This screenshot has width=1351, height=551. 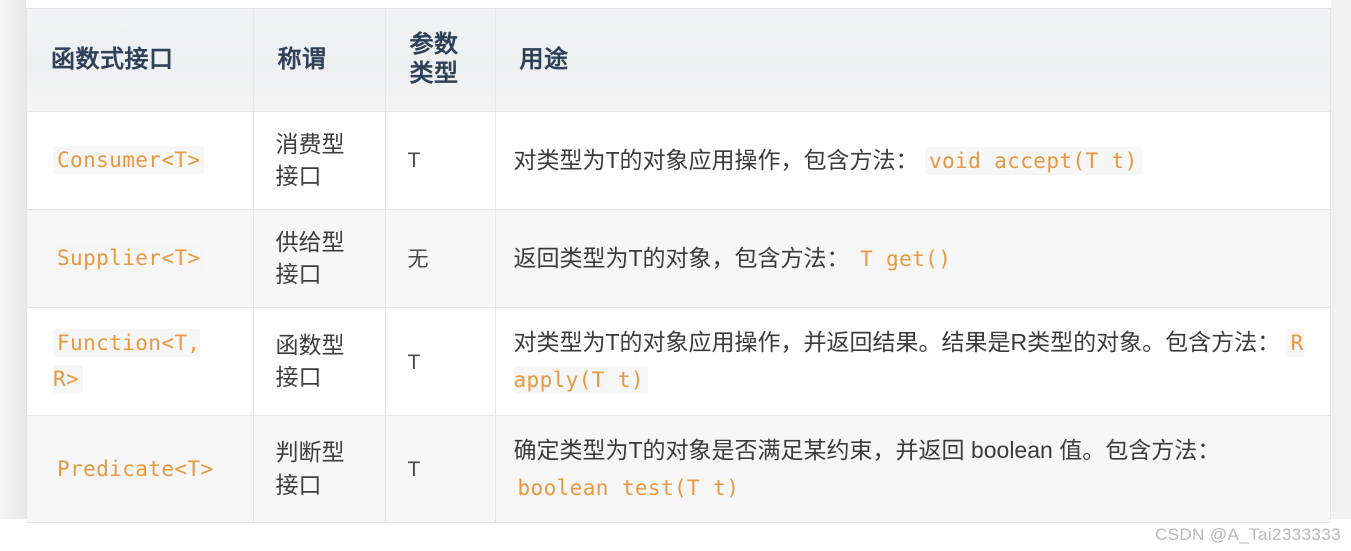 What do you see at coordinates (129, 258) in the screenshot?
I see `interface-code-supplier: Supplier<T>` at bounding box center [129, 258].